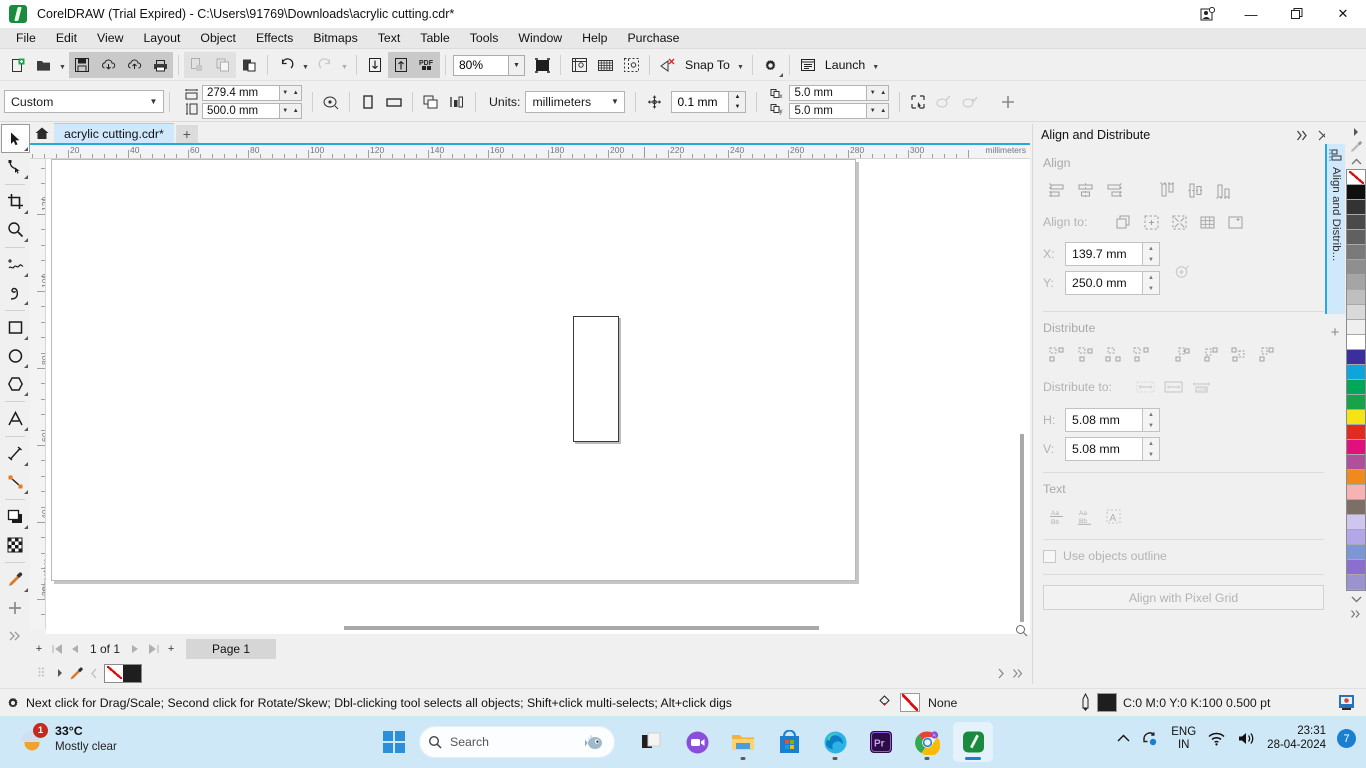 The height and width of the screenshot is (768, 1366). I want to click on palette-scroll-up-button, so click(1356, 161).